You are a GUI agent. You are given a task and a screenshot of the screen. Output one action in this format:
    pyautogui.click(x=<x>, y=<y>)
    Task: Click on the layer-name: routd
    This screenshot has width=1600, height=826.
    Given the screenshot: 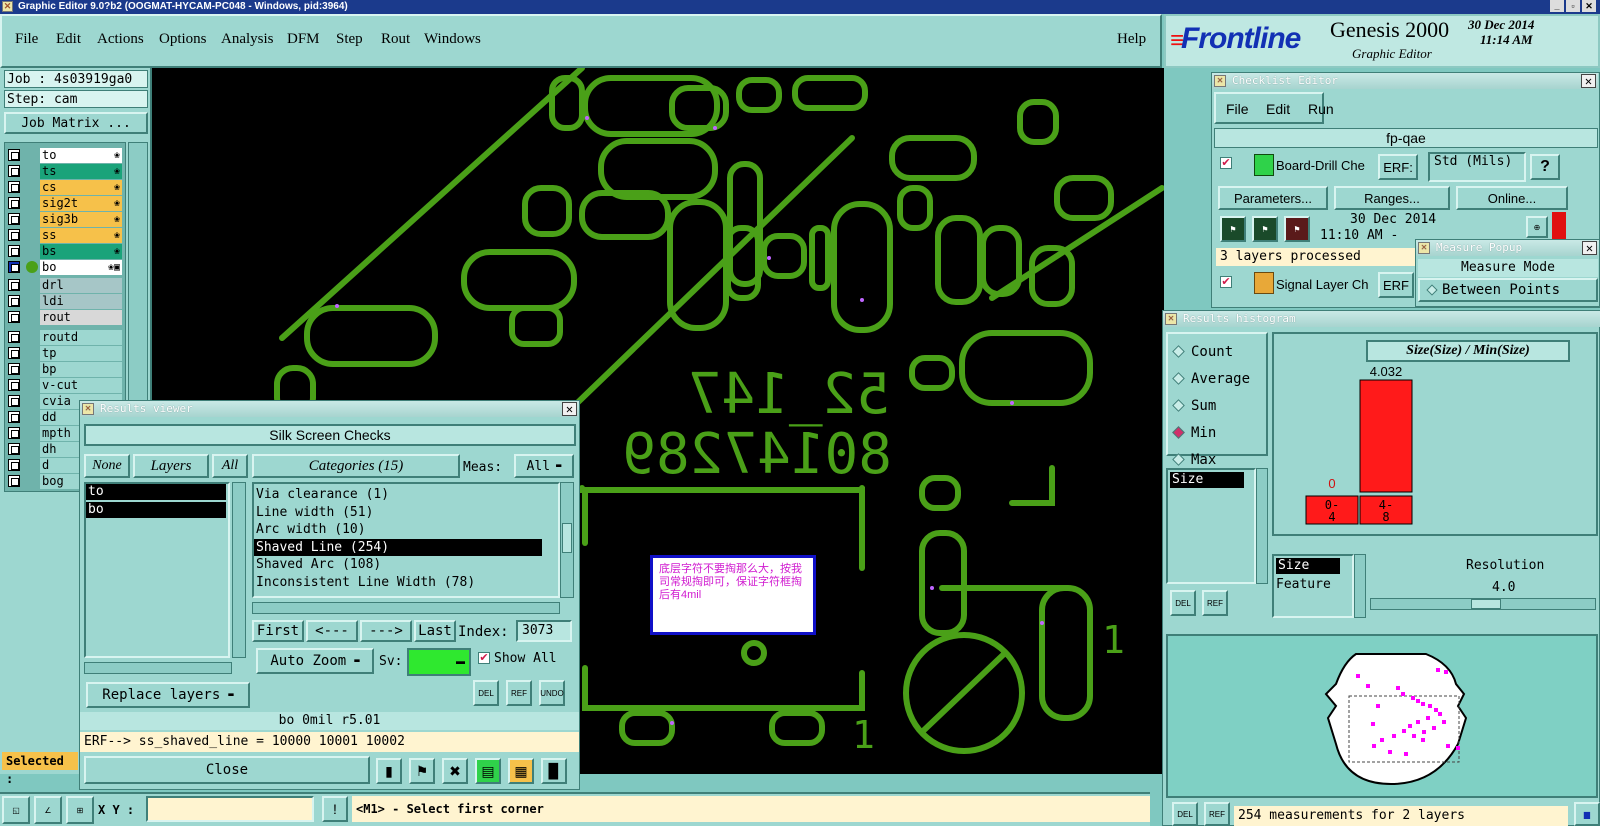 What is the action you would take?
    pyautogui.click(x=81, y=337)
    